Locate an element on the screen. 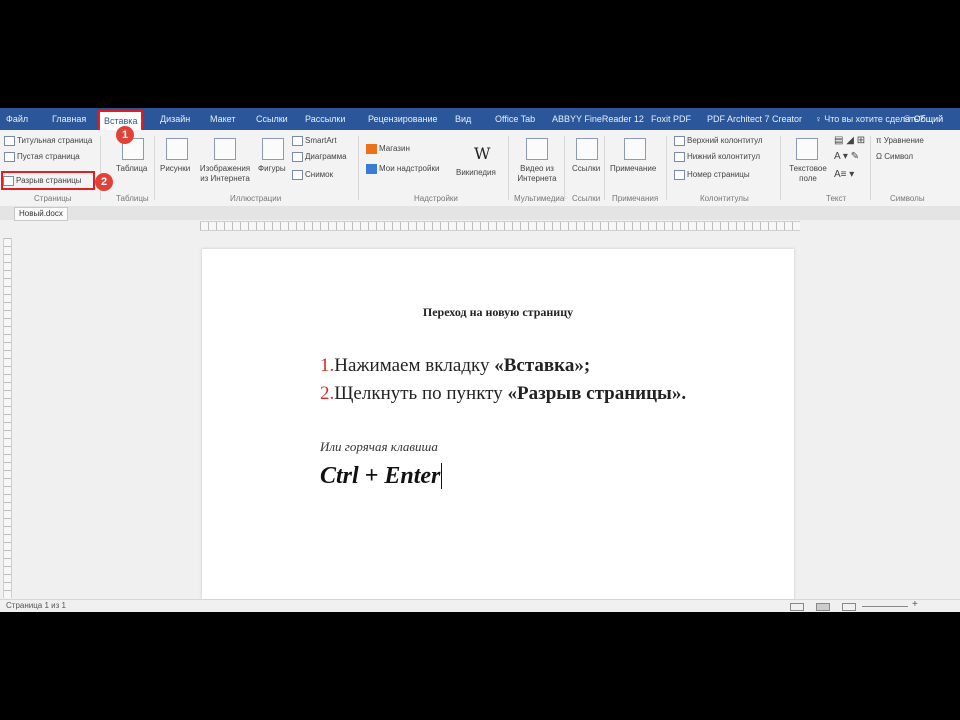 This screenshot has height=720, width=960. step-two: 2.Щелкнуть по пункту «Разрыв страницы». is located at coordinates (503, 394).